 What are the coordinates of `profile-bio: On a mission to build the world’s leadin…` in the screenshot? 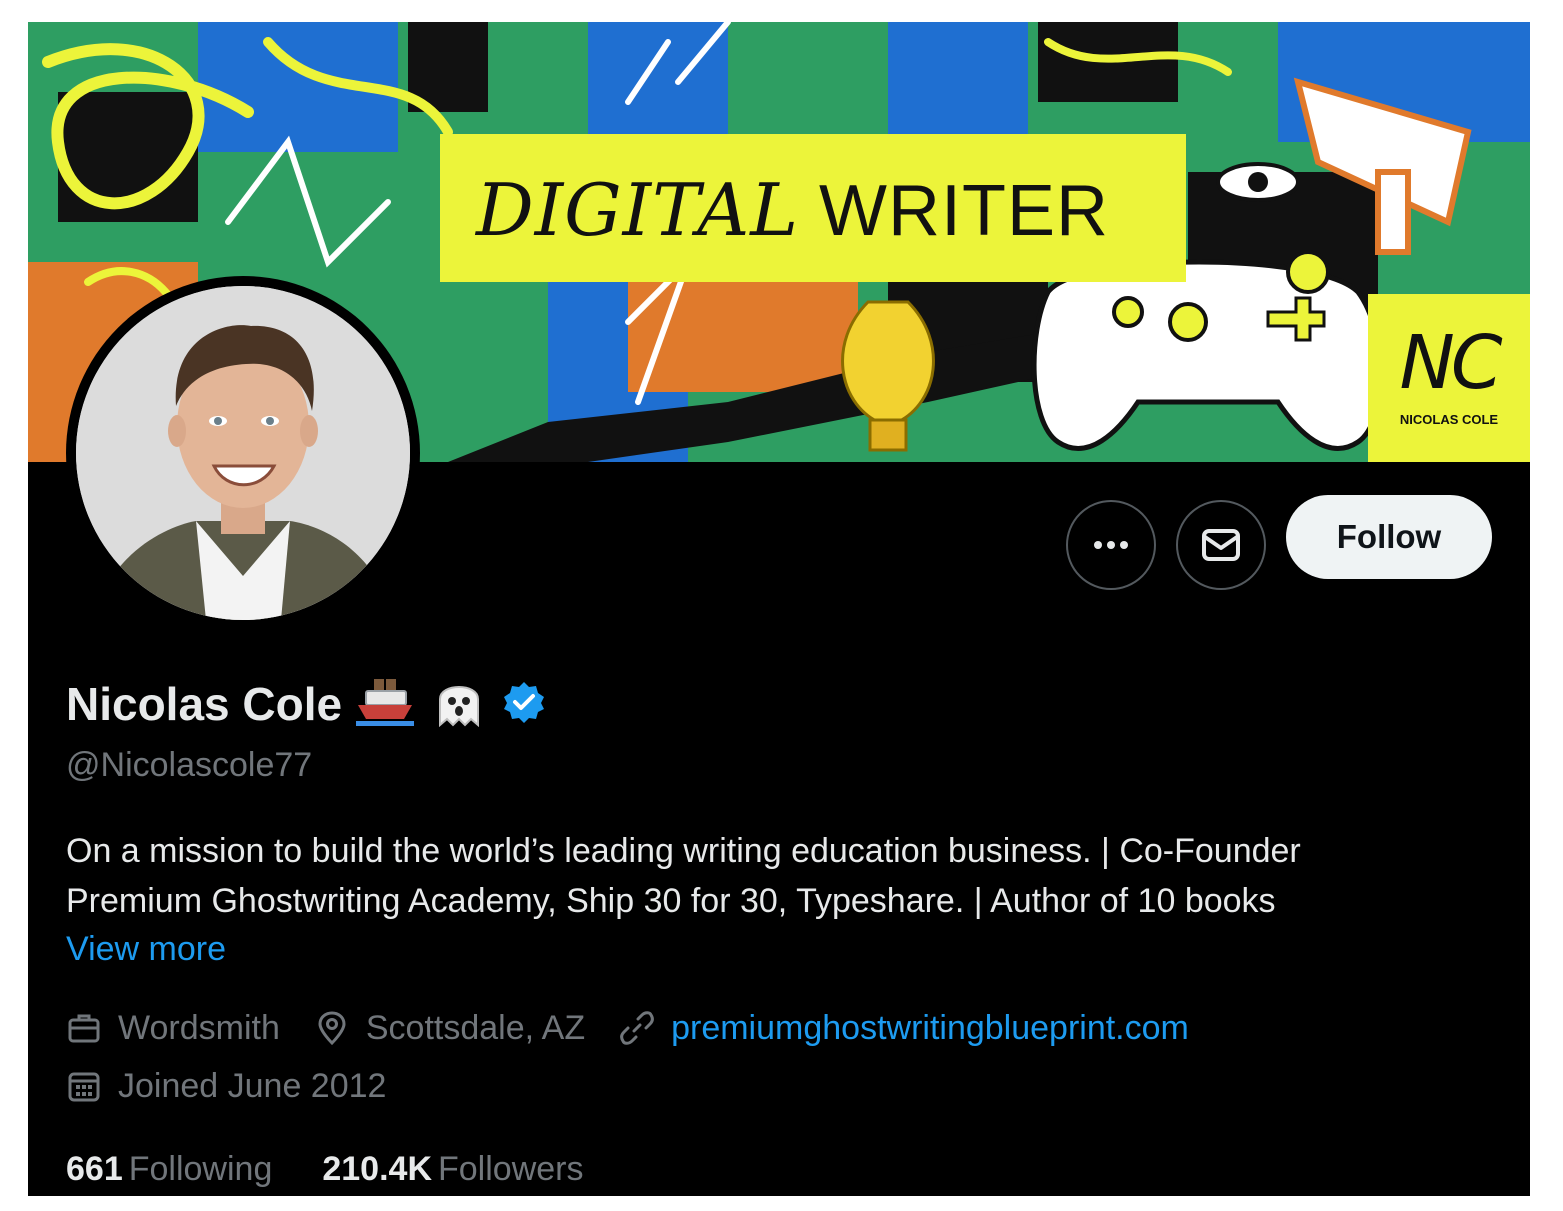 It's located at (786, 876).